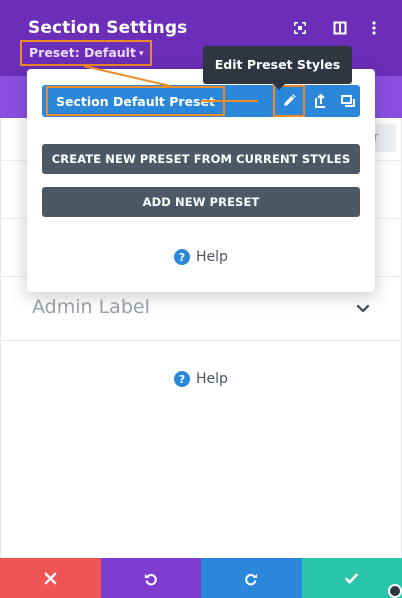 This screenshot has width=402, height=598. Describe the element at coordinates (290, 100) in the screenshot. I see `edit-pencil-icon` at that location.